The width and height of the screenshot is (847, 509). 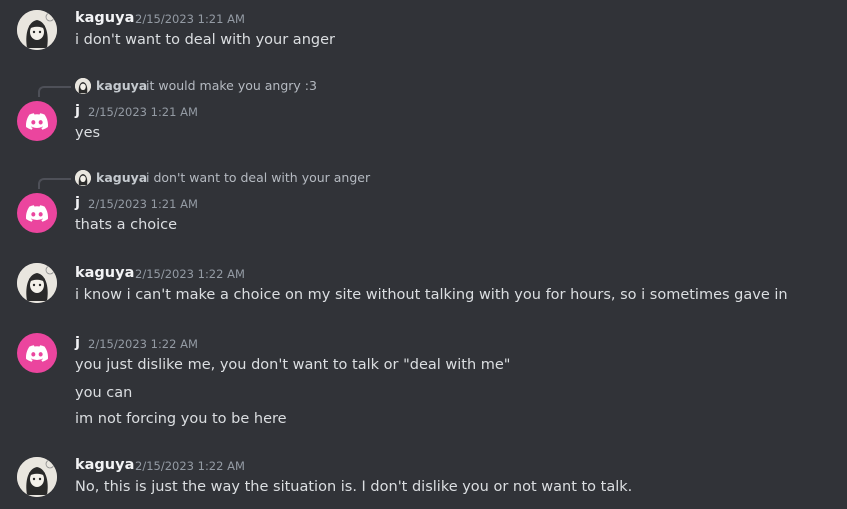 What do you see at coordinates (205, 40) in the screenshot?
I see `message-text: i don't want to deal with your anger` at bounding box center [205, 40].